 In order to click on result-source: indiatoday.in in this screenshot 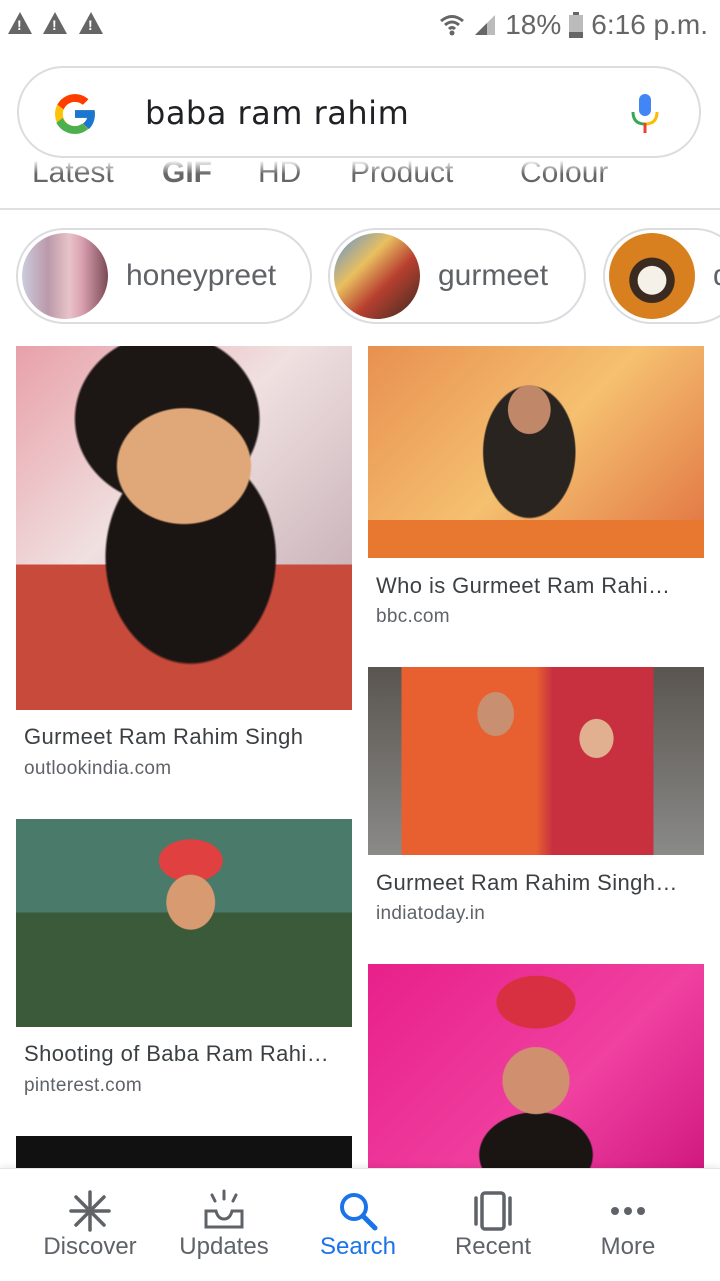, I will do `click(431, 913)`.